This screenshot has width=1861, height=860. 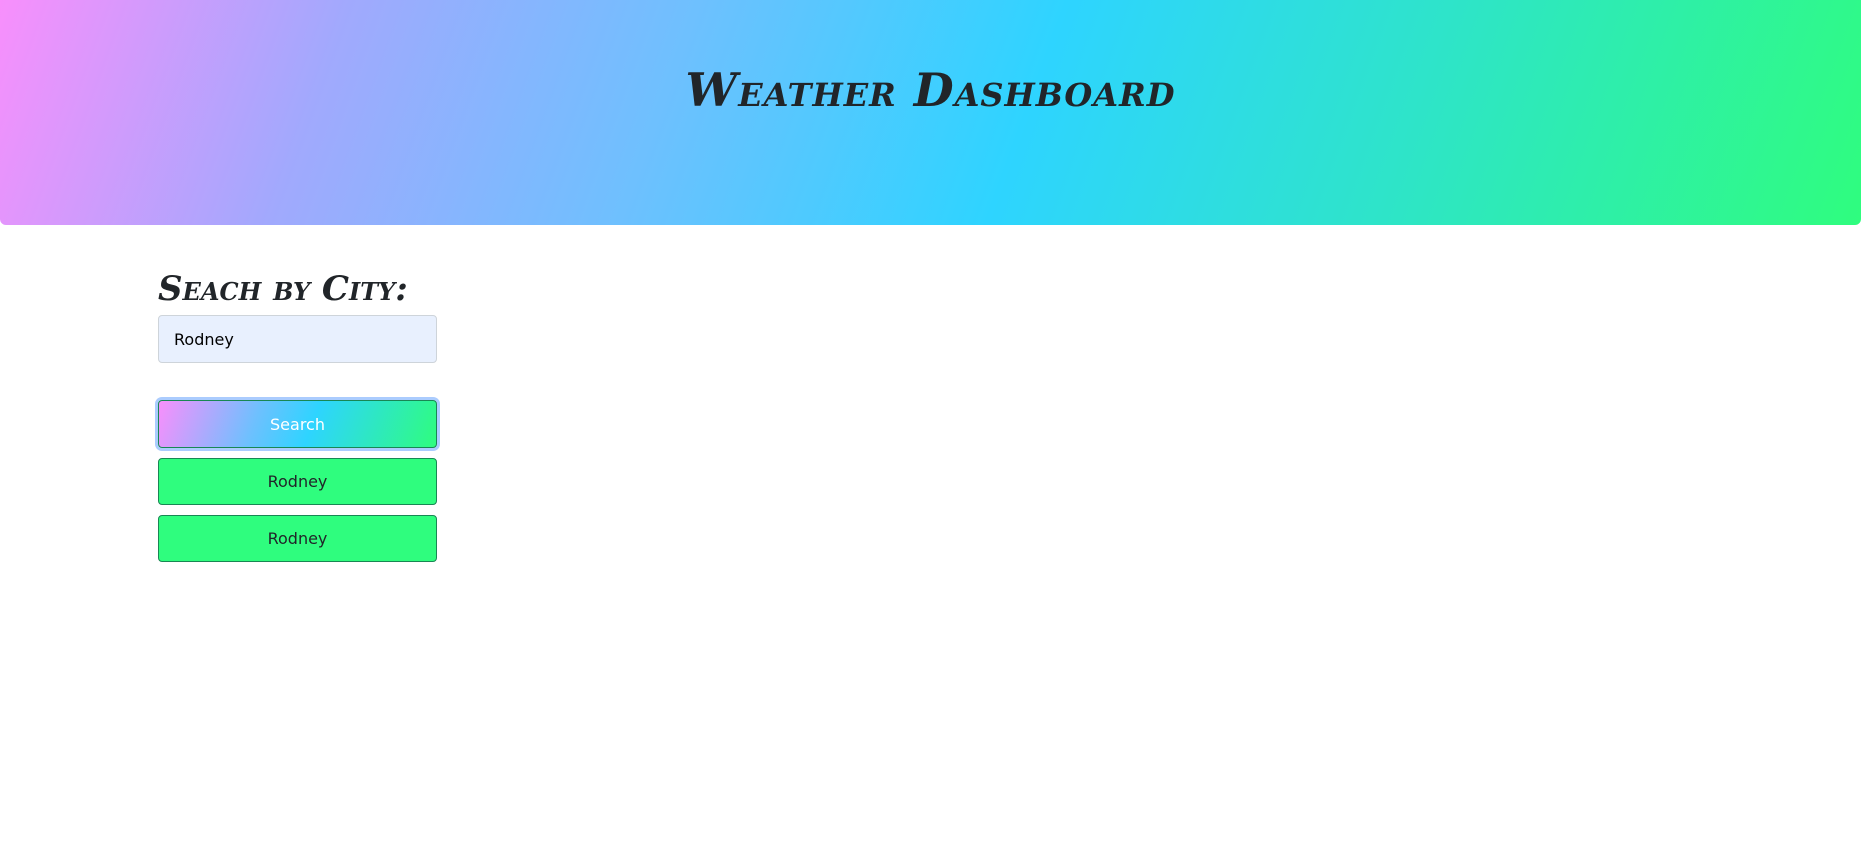 I want to click on search-panel: Seach by City: Search Rodney Rodney, so click(x=298, y=418).